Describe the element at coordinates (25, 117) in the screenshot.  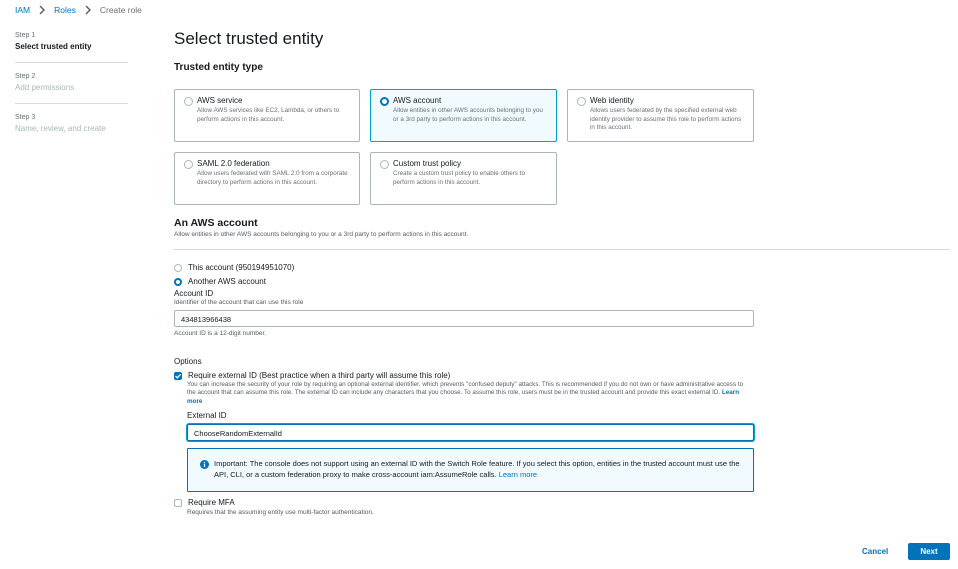
I see `step-number: Step 3` at that location.